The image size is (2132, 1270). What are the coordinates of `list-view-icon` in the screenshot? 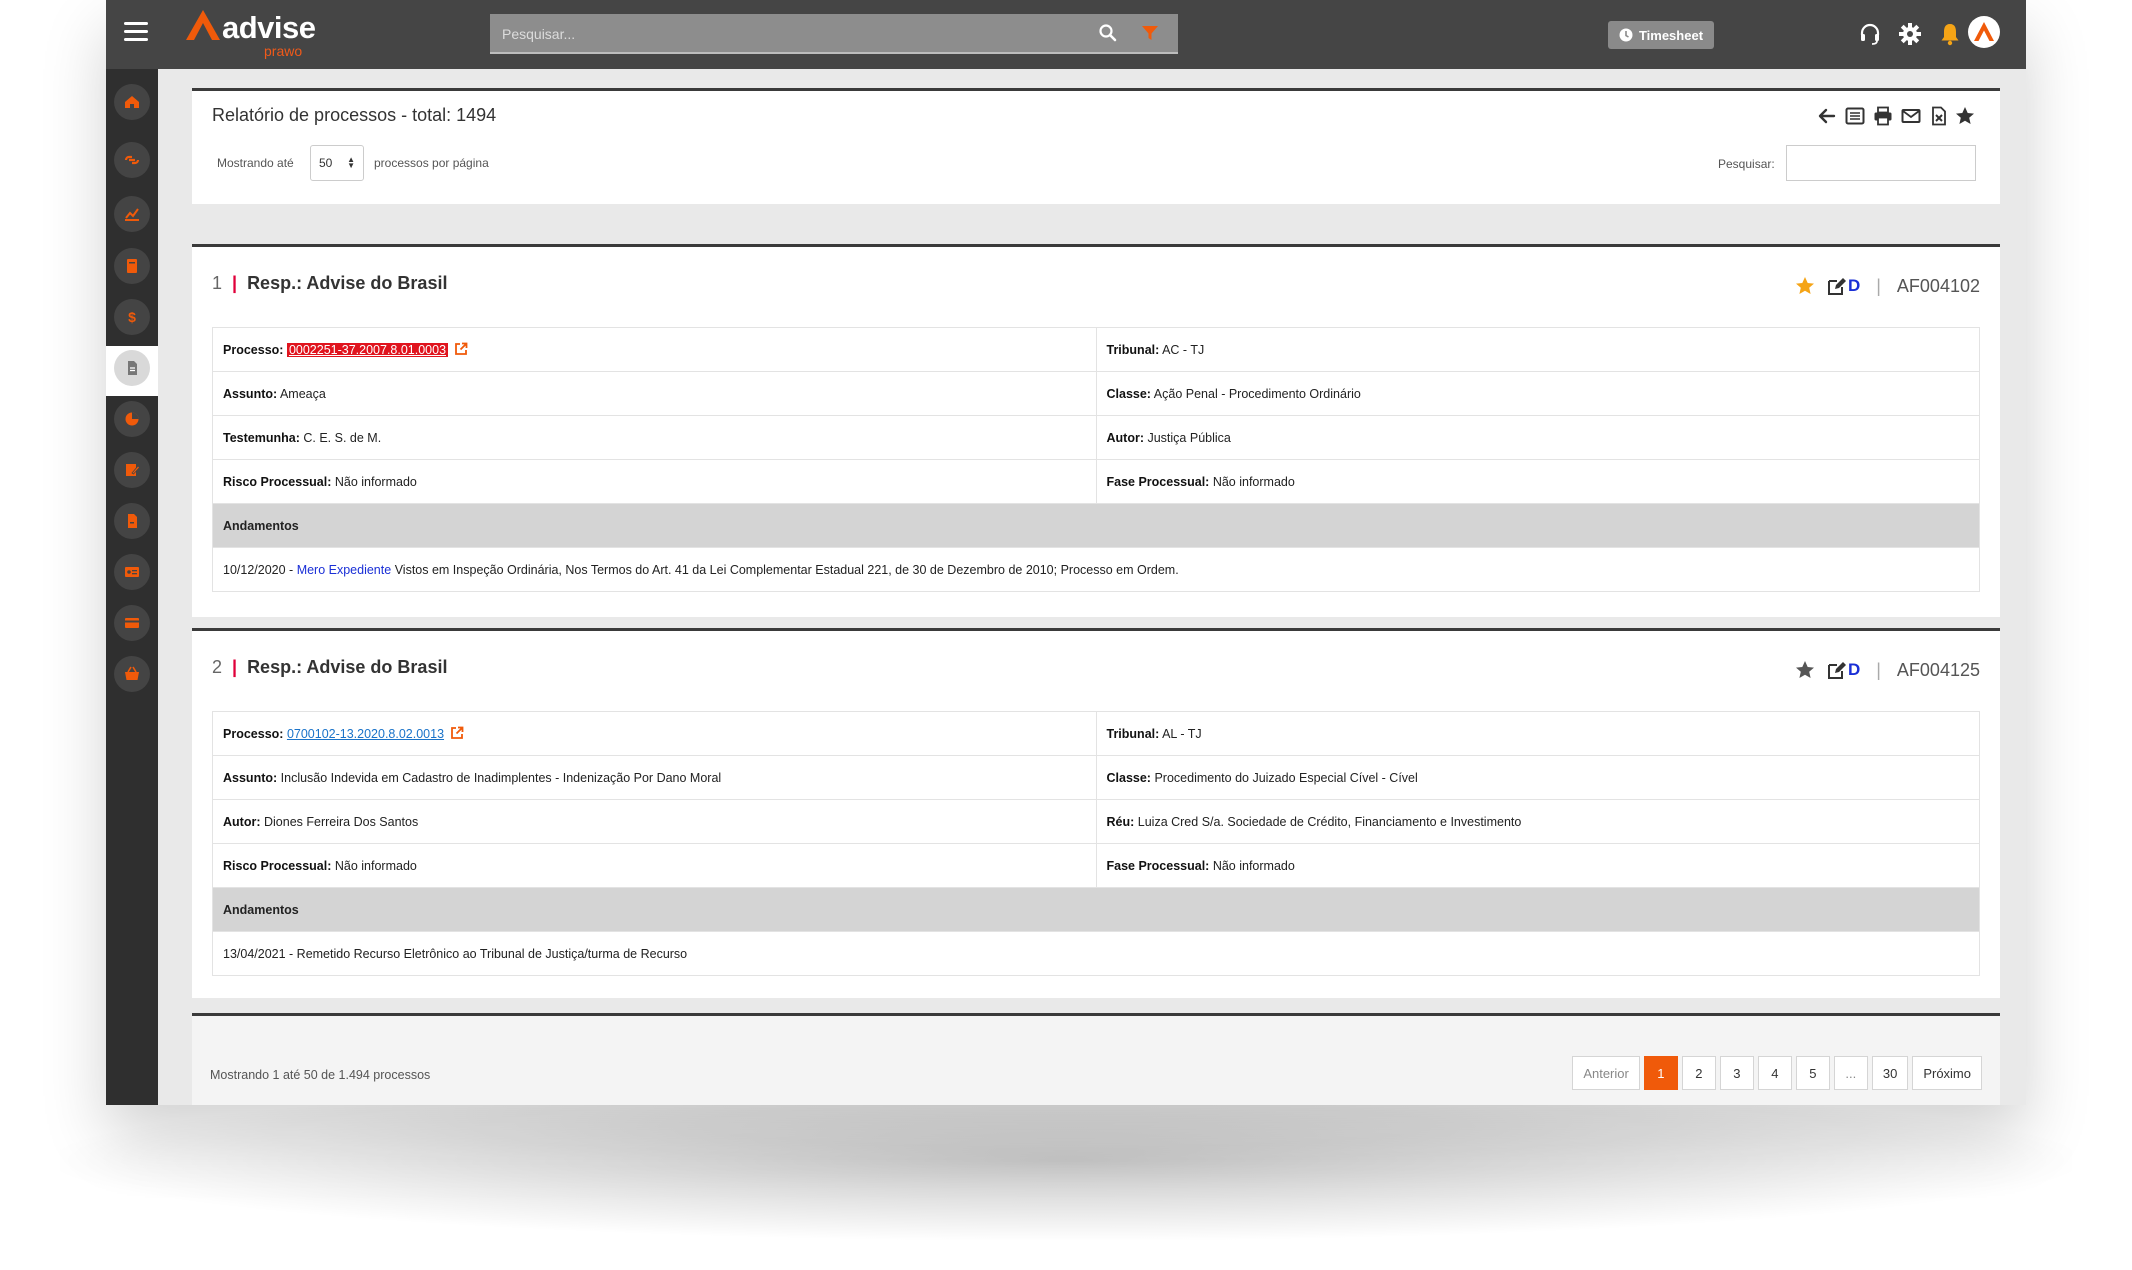 It's located at (1855, 116).